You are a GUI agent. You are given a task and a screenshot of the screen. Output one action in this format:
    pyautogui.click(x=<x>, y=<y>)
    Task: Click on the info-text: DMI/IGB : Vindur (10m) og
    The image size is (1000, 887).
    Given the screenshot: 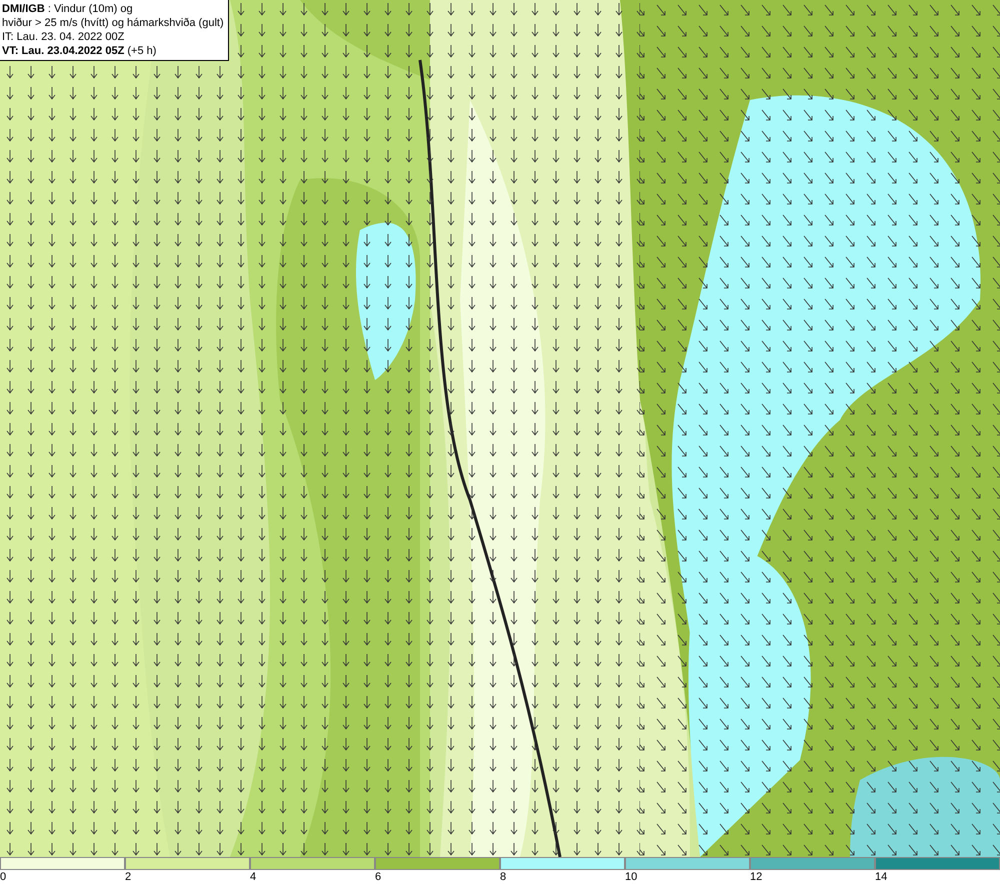 What is the action you would take?
    pyautogui.click(x=68, y=9)
    